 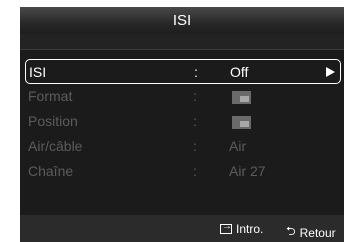 What do you see at coordinates (55, 146) in the screenshot?
I see `menu-item-label: Air/câble` at bounding box center [55, 146].